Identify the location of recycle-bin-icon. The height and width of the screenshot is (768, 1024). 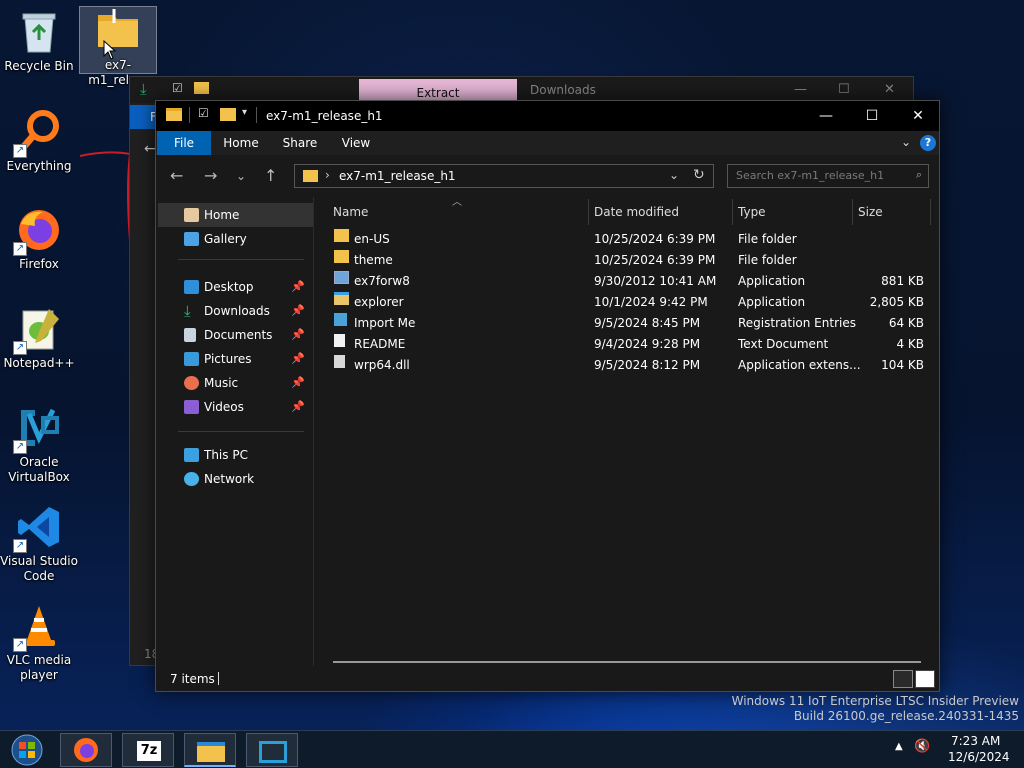
(39, 32).